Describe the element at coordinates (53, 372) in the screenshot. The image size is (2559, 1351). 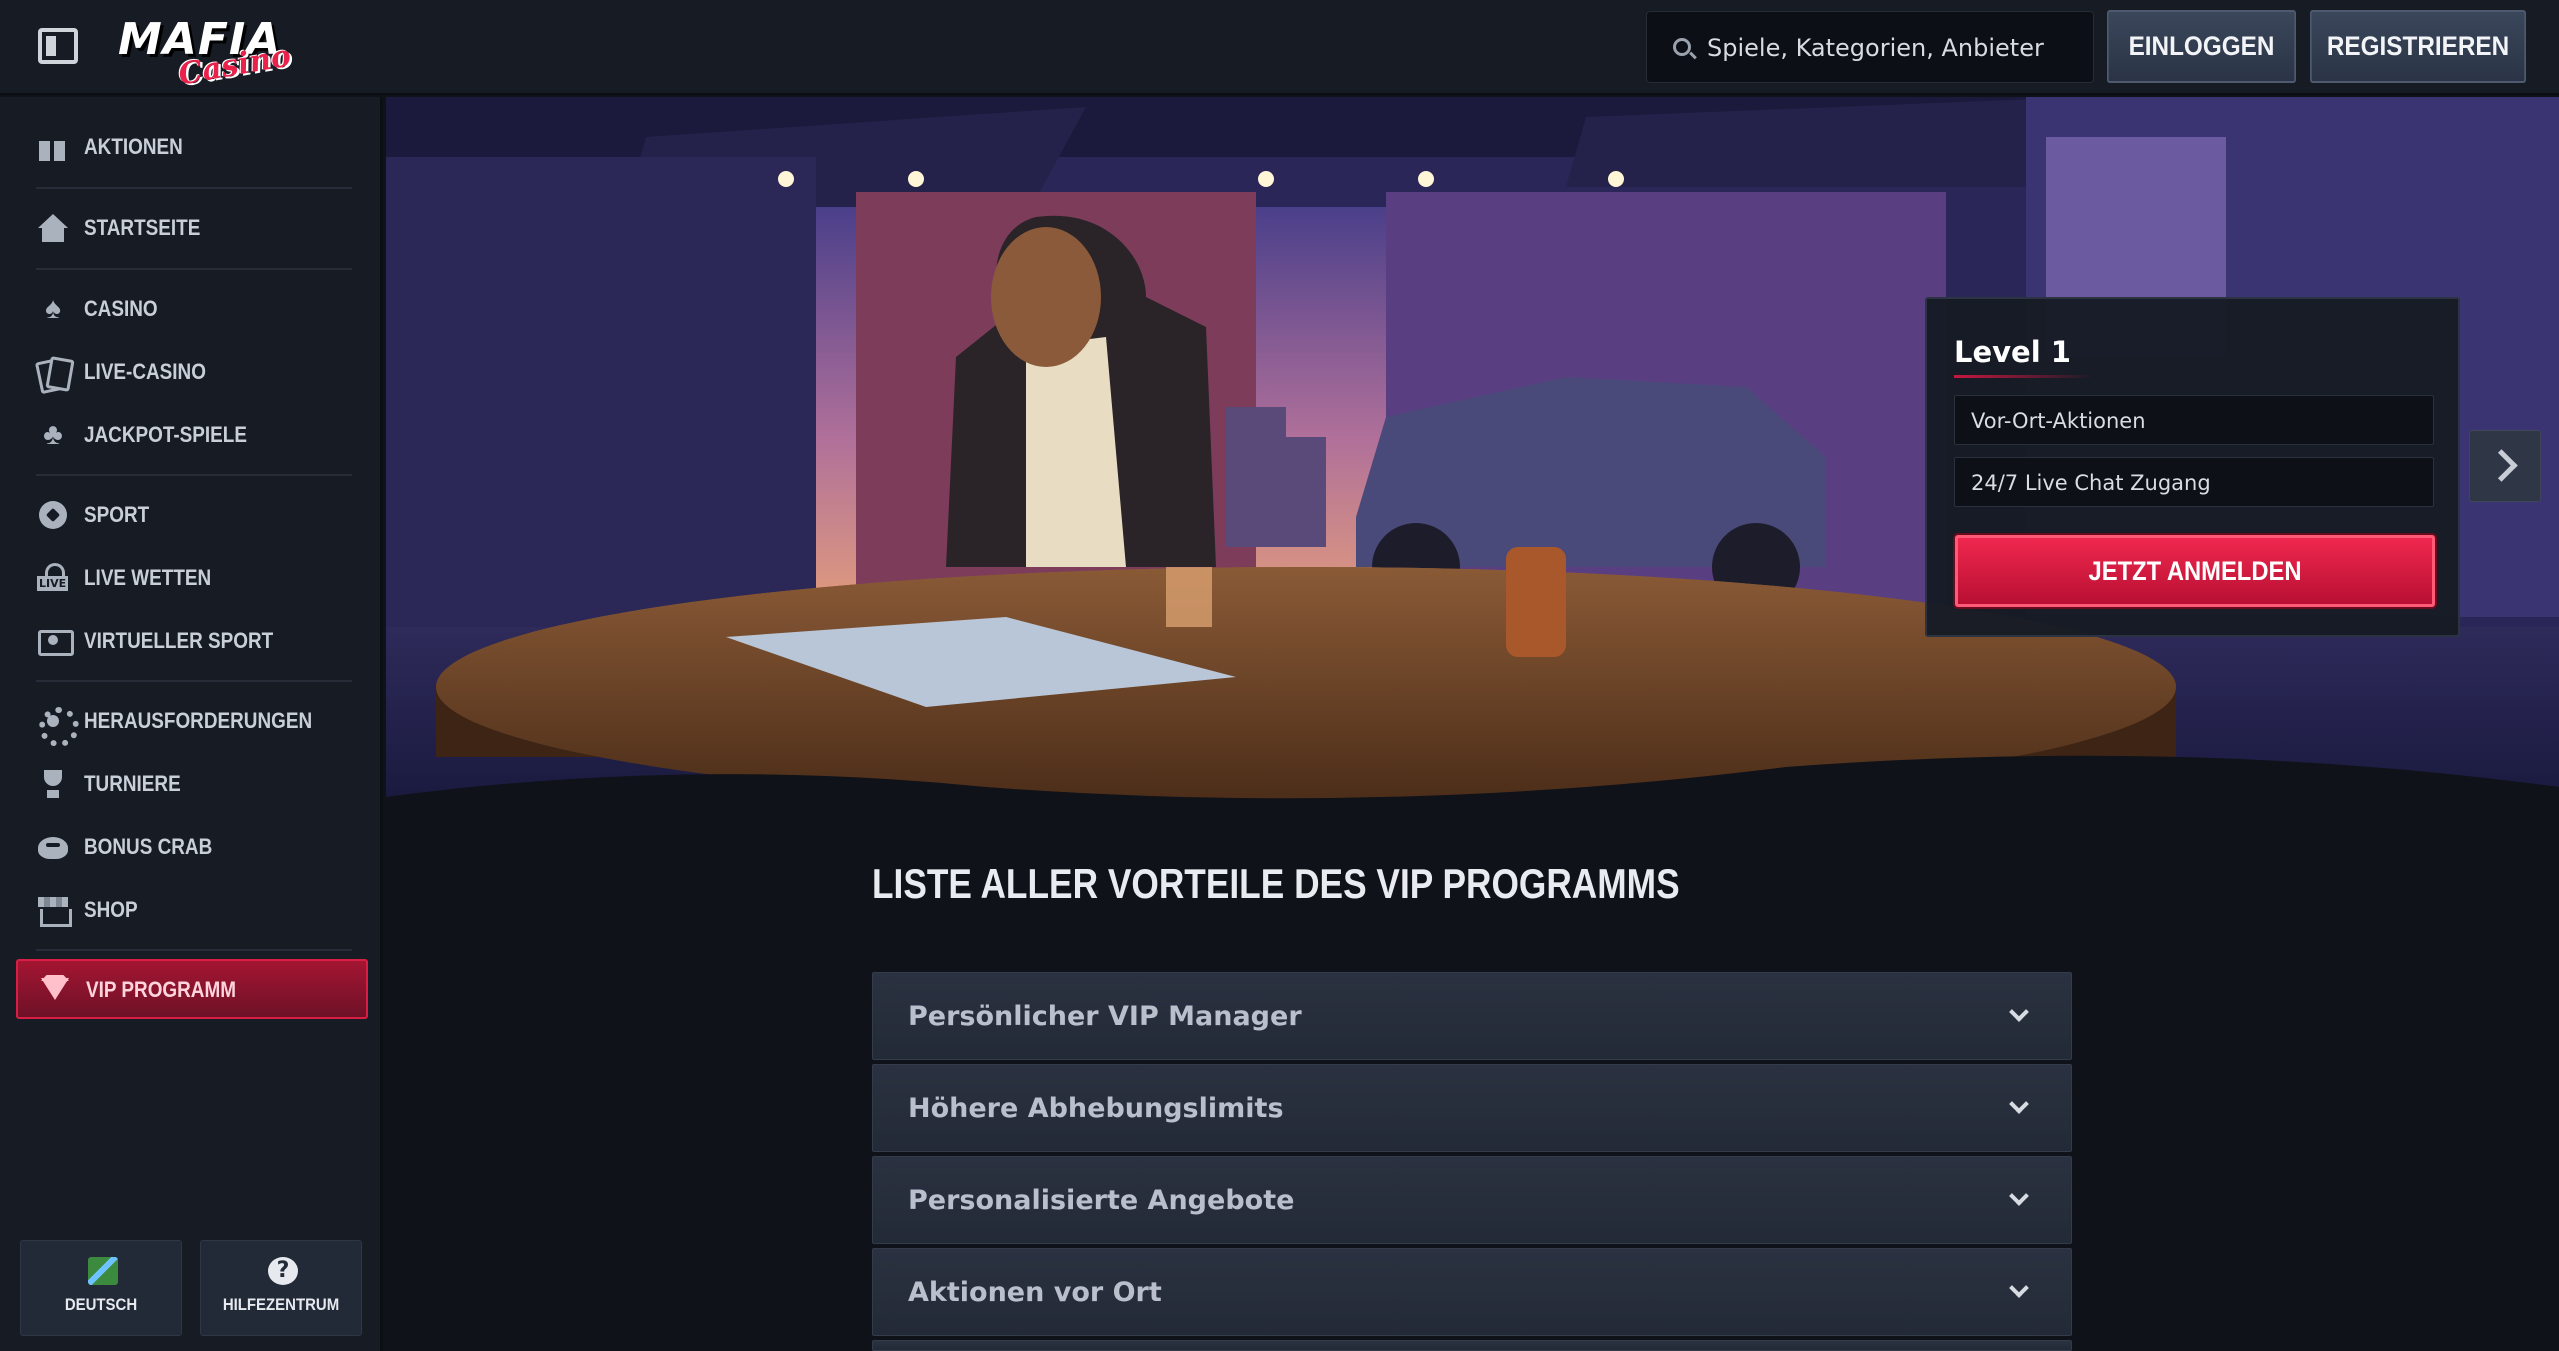
I see `cards-icon` at that location.